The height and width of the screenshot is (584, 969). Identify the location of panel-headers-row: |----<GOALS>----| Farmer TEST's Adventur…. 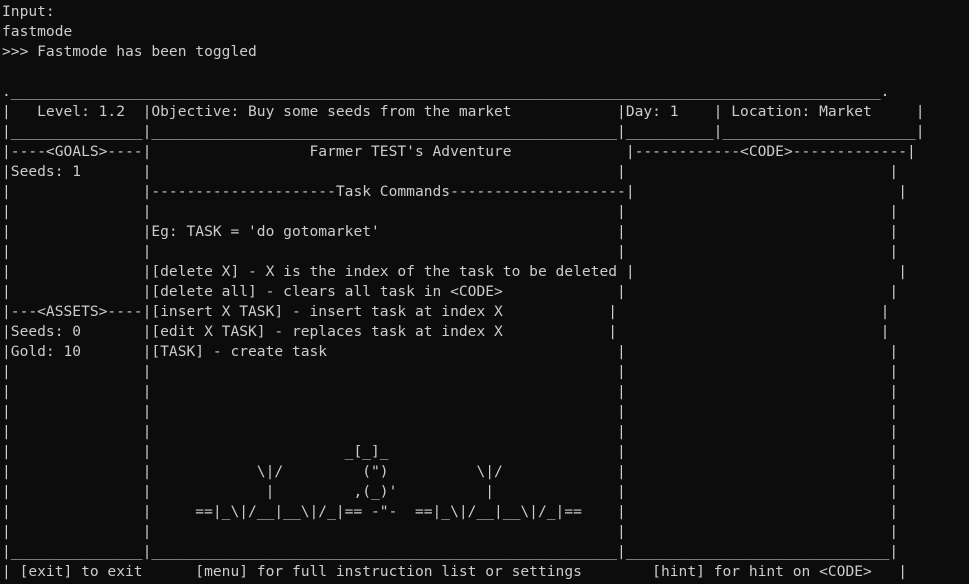
(459, 151).